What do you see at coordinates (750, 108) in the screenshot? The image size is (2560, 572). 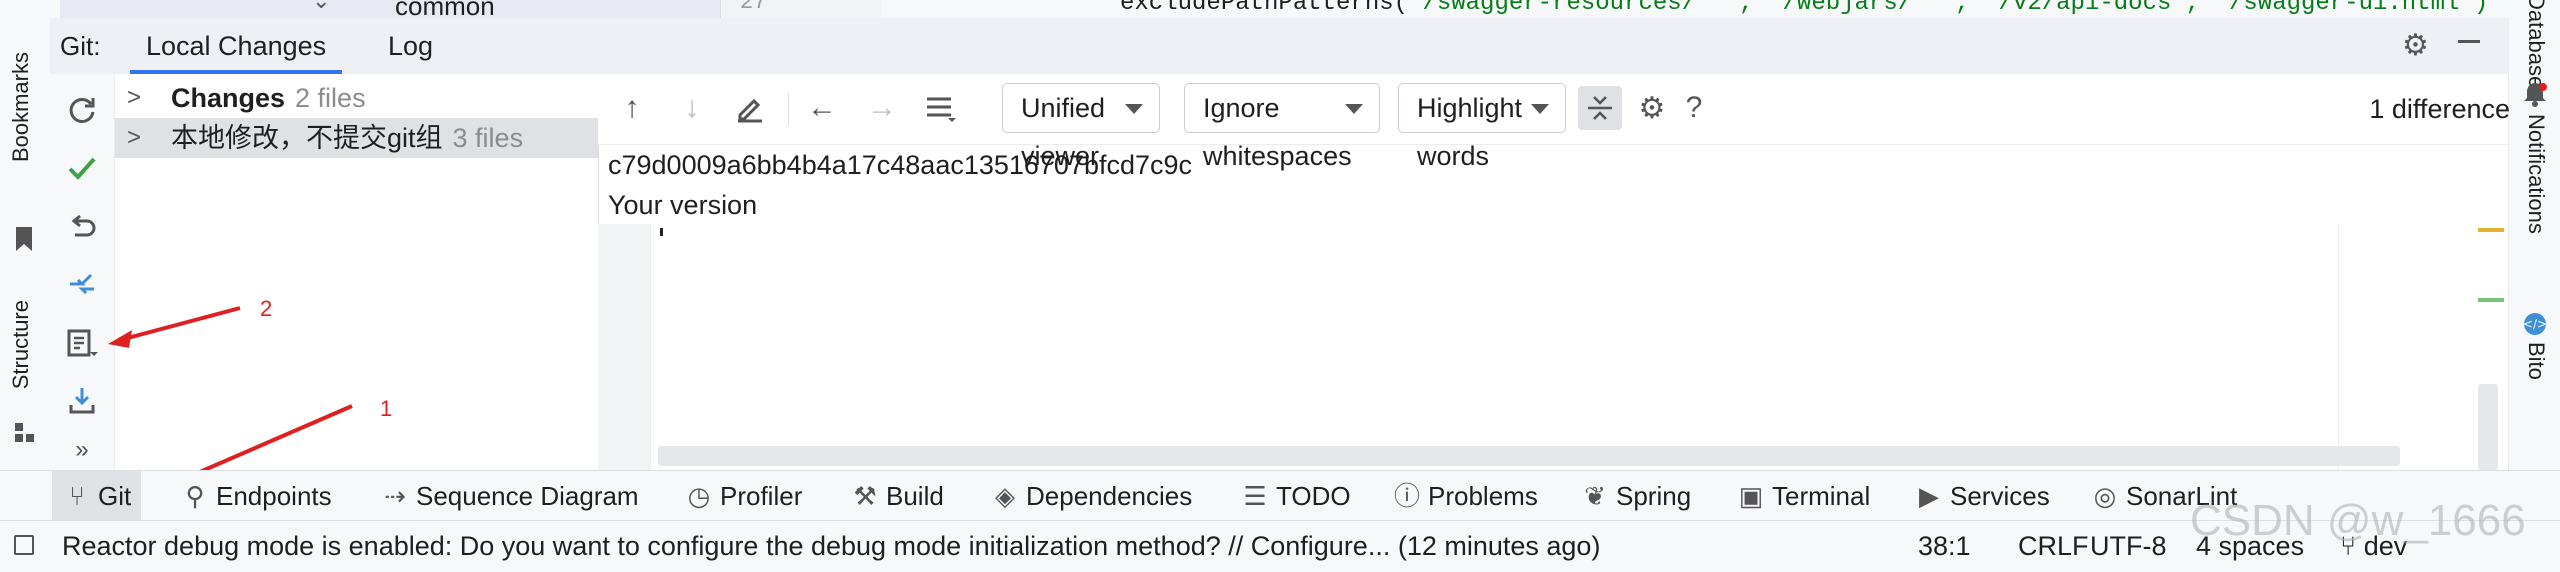 I see `edit-source-button` at bounding box center [750, 108].